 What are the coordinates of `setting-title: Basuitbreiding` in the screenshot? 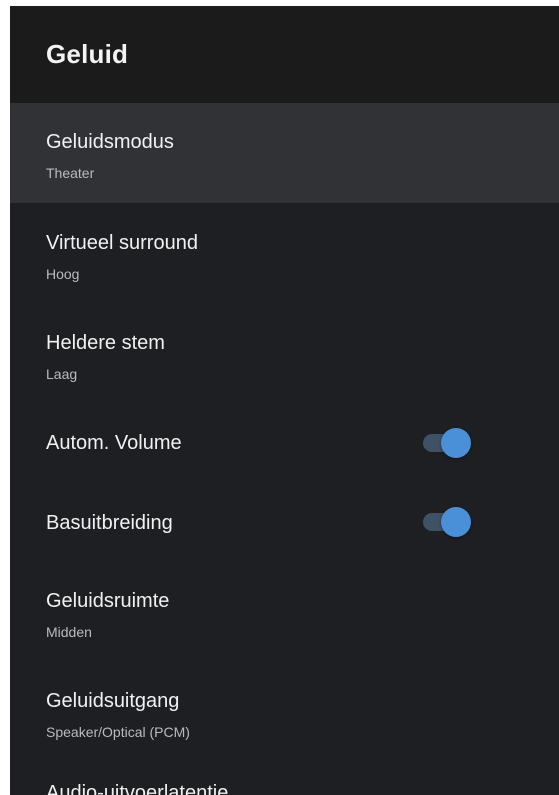 It's located at (109, 523).